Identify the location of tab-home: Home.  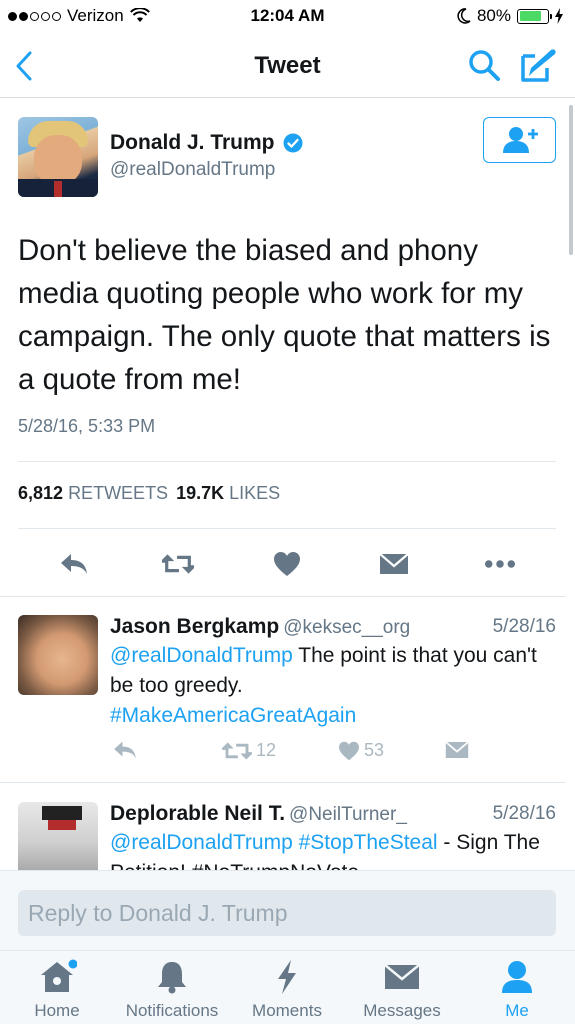
(57, 990).